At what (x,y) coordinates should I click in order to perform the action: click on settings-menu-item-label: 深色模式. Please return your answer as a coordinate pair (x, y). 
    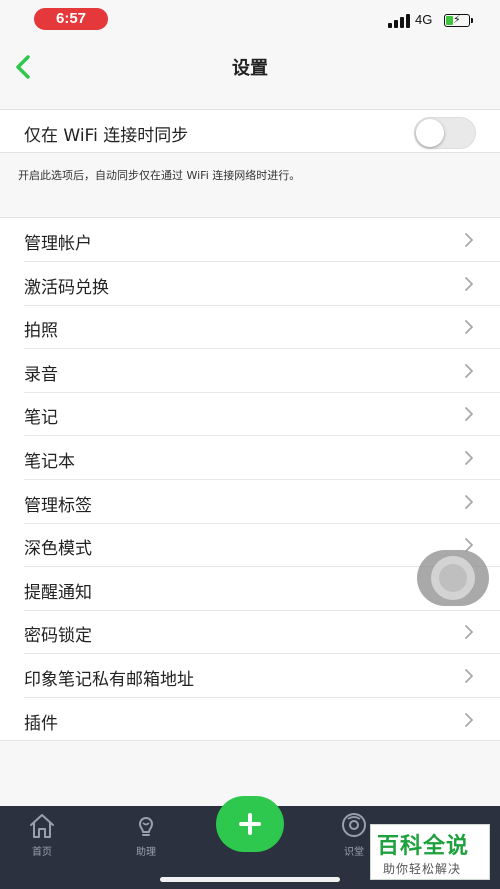
    Looking at the image, I should click on (58, 549).